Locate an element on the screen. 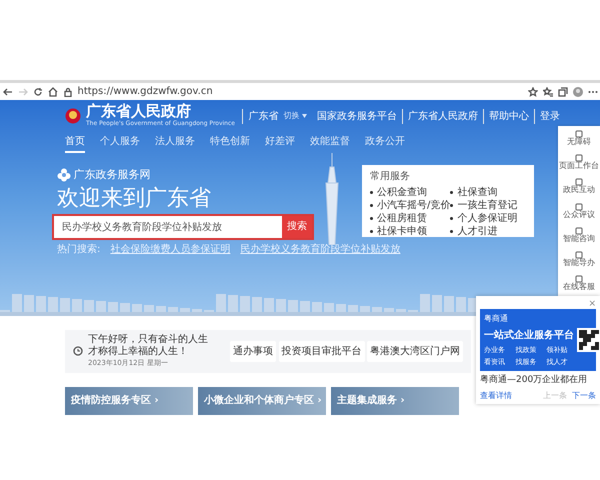  header-link: 广东省人民政府 is located at coordinates (442, 116).